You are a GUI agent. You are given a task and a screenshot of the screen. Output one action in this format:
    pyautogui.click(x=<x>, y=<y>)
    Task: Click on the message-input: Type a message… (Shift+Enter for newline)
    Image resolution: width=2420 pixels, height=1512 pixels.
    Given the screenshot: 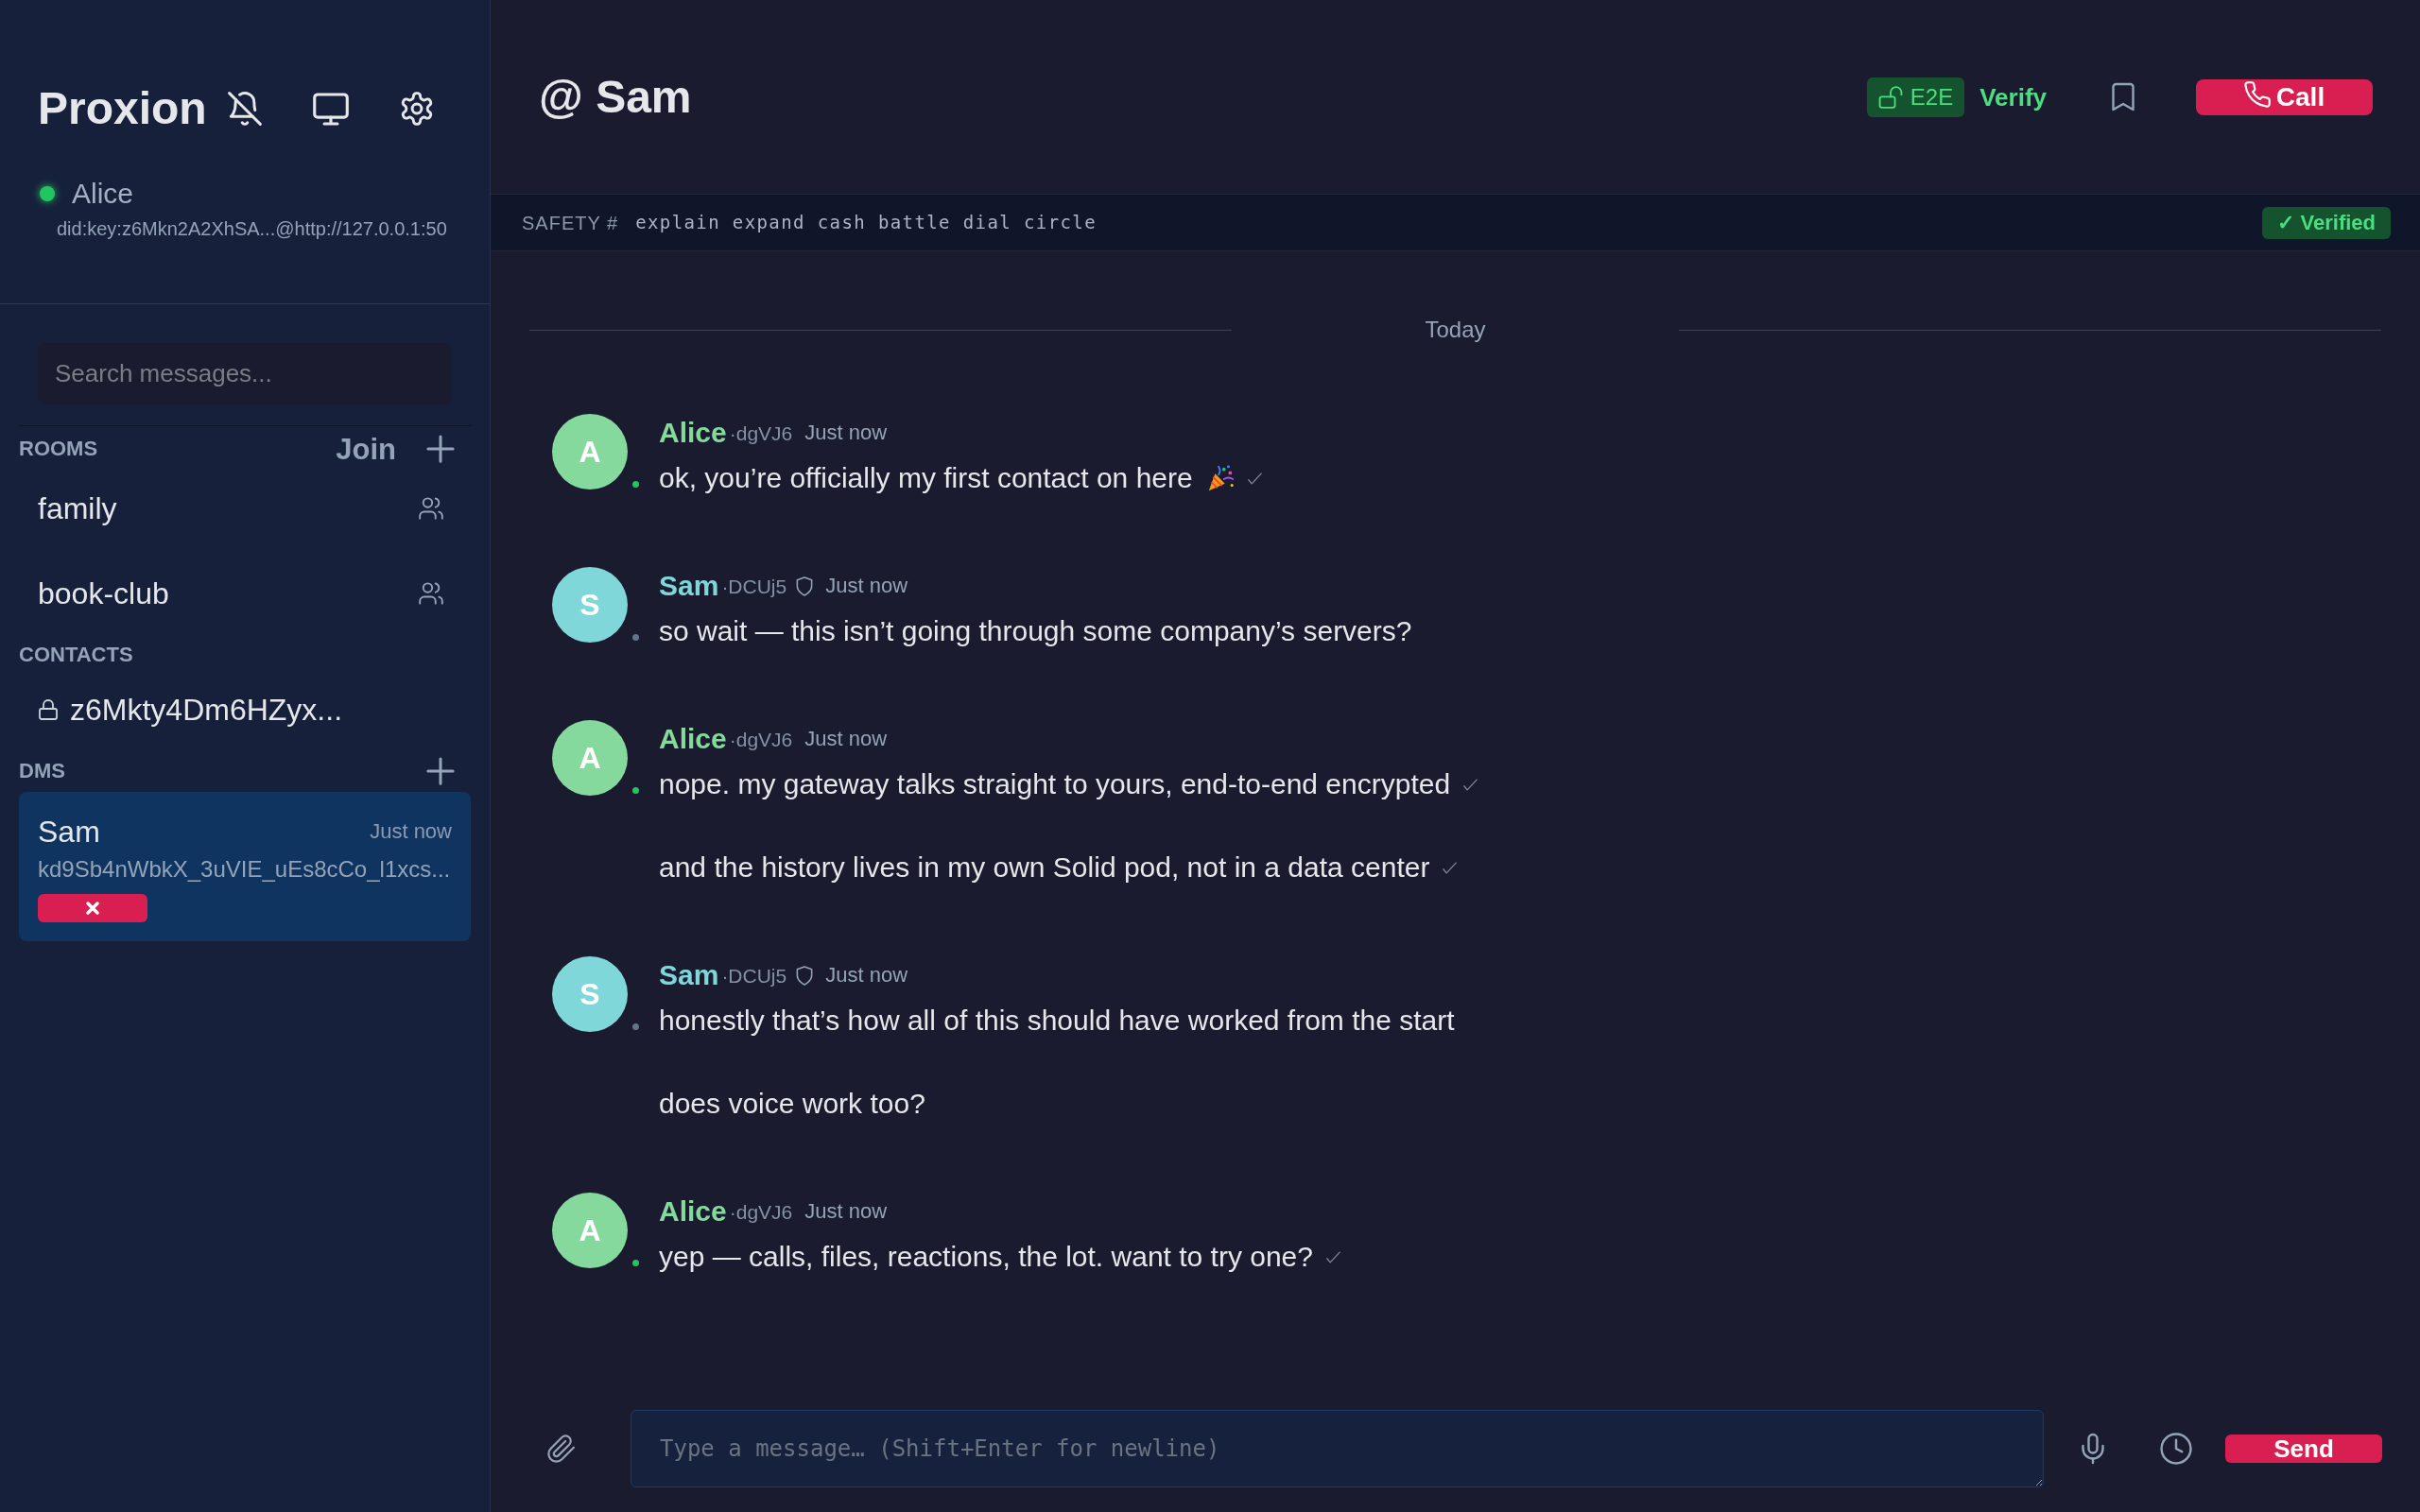 What is the action you would take?
    pyautogui.click(x=1338, y=1448)
    